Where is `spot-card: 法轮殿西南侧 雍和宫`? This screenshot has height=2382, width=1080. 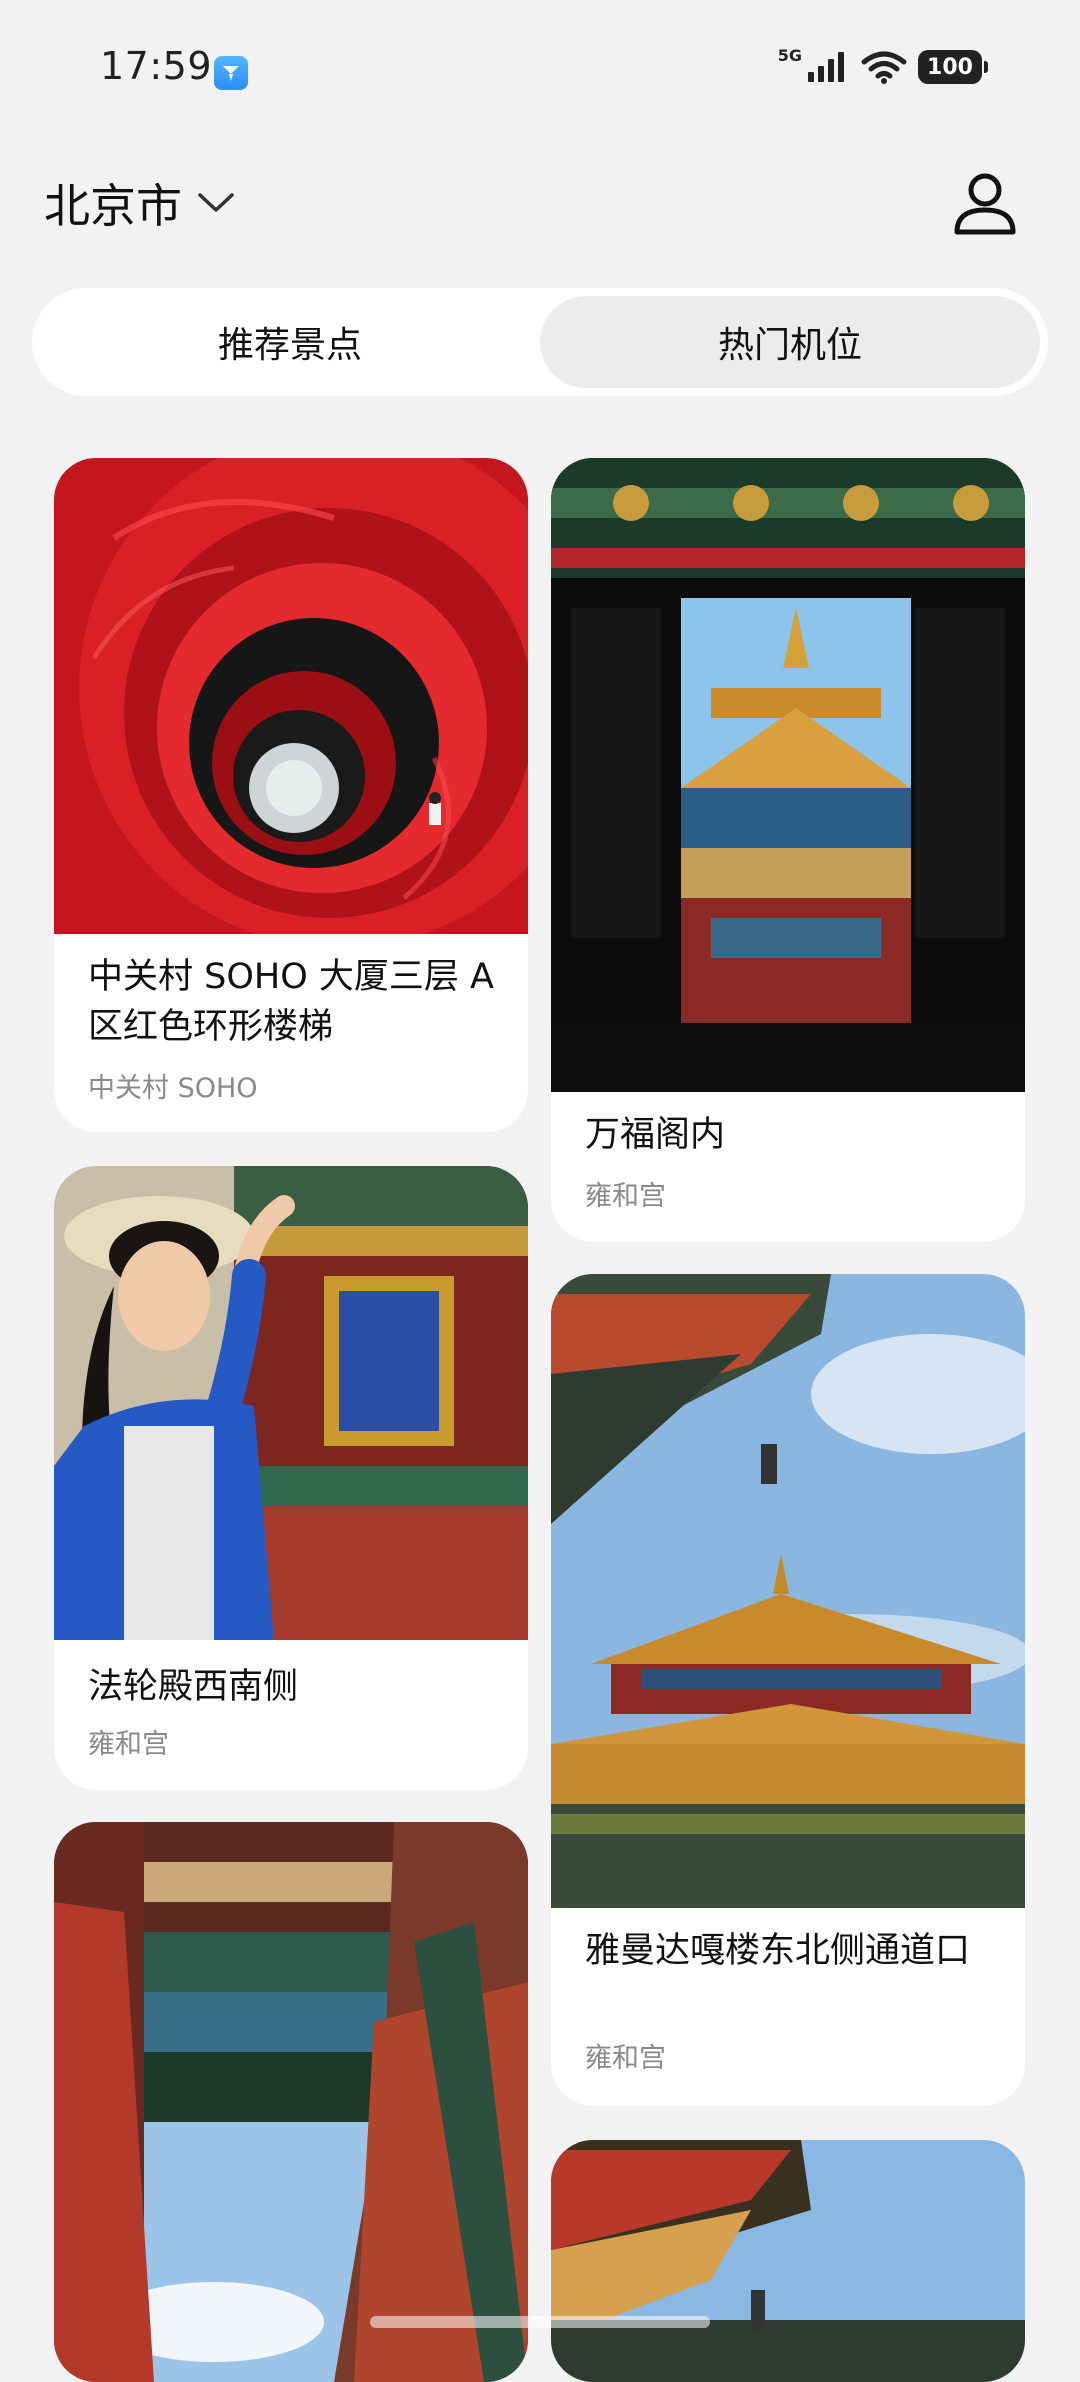
spot-card: 法轮殿西南侧 雍和宫 is located at coordinates (291, 1478).